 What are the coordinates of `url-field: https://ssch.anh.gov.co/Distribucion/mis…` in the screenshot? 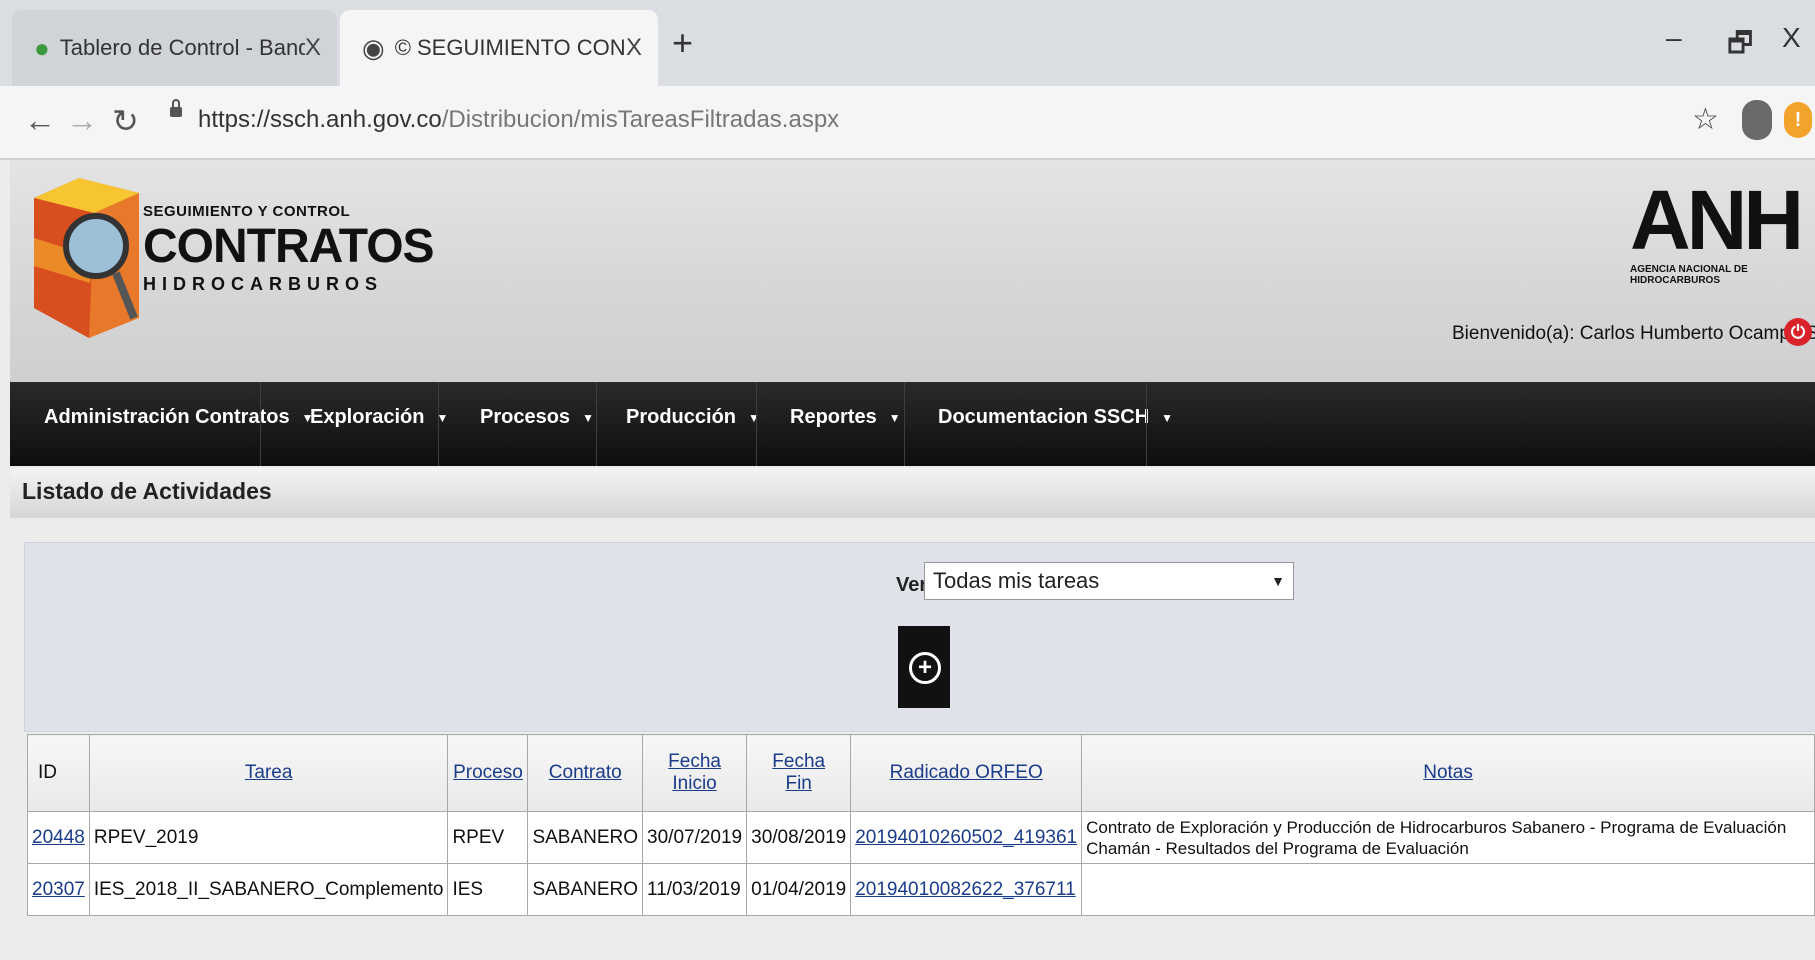 It's located at (518, 120).